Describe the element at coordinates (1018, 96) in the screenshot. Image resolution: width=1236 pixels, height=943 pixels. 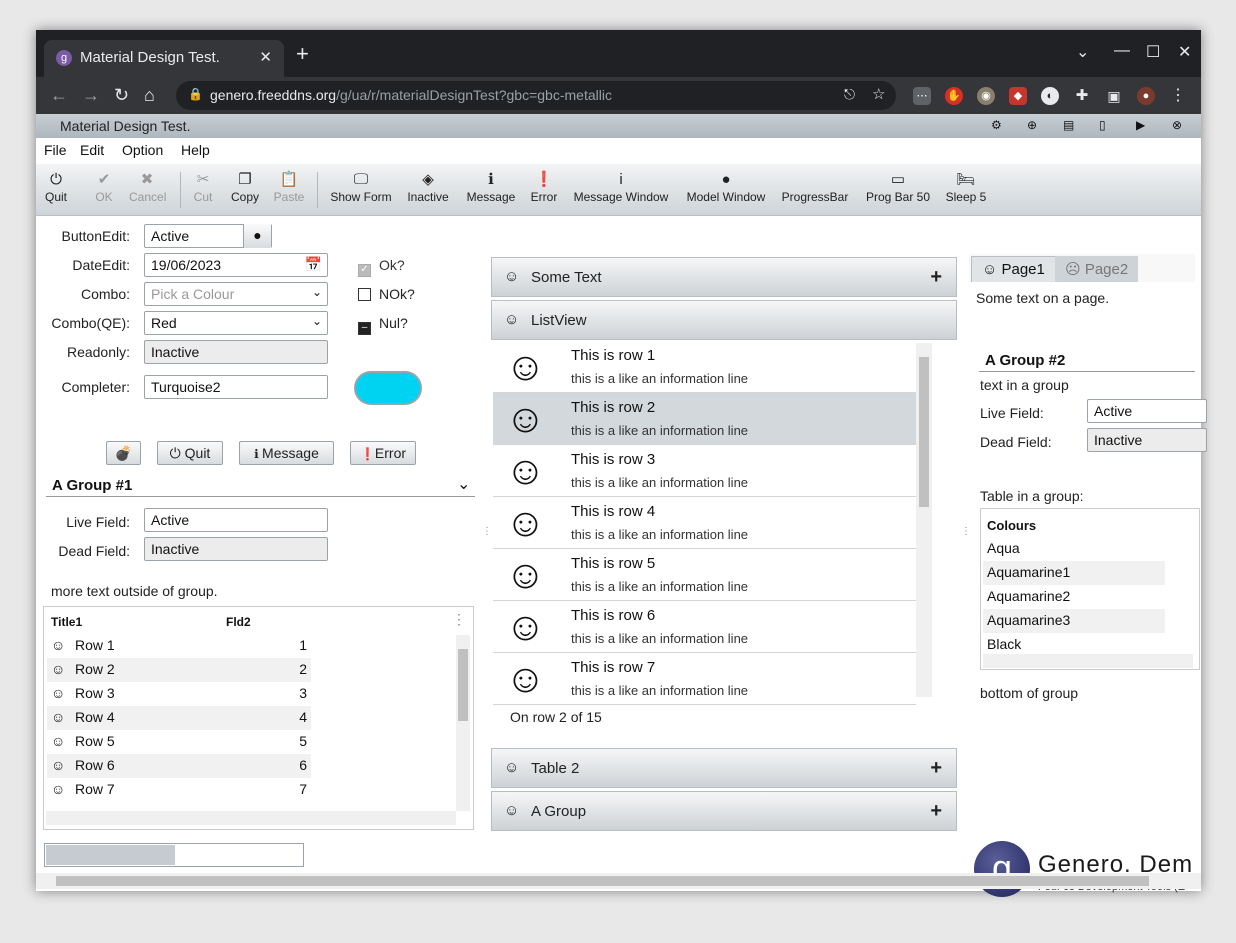
I see `extension-shield-icon: ◆` at that location.